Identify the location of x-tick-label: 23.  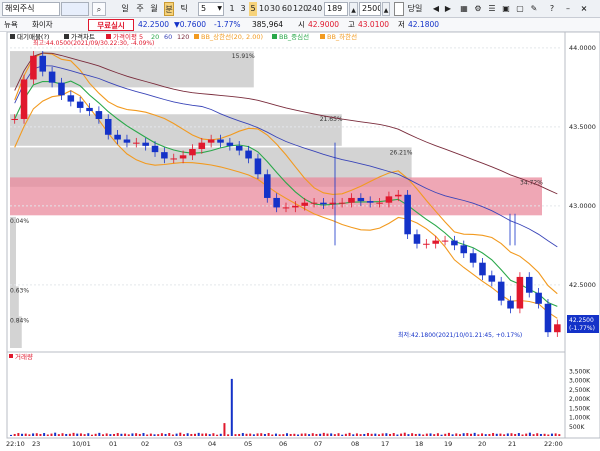
(36, 444).